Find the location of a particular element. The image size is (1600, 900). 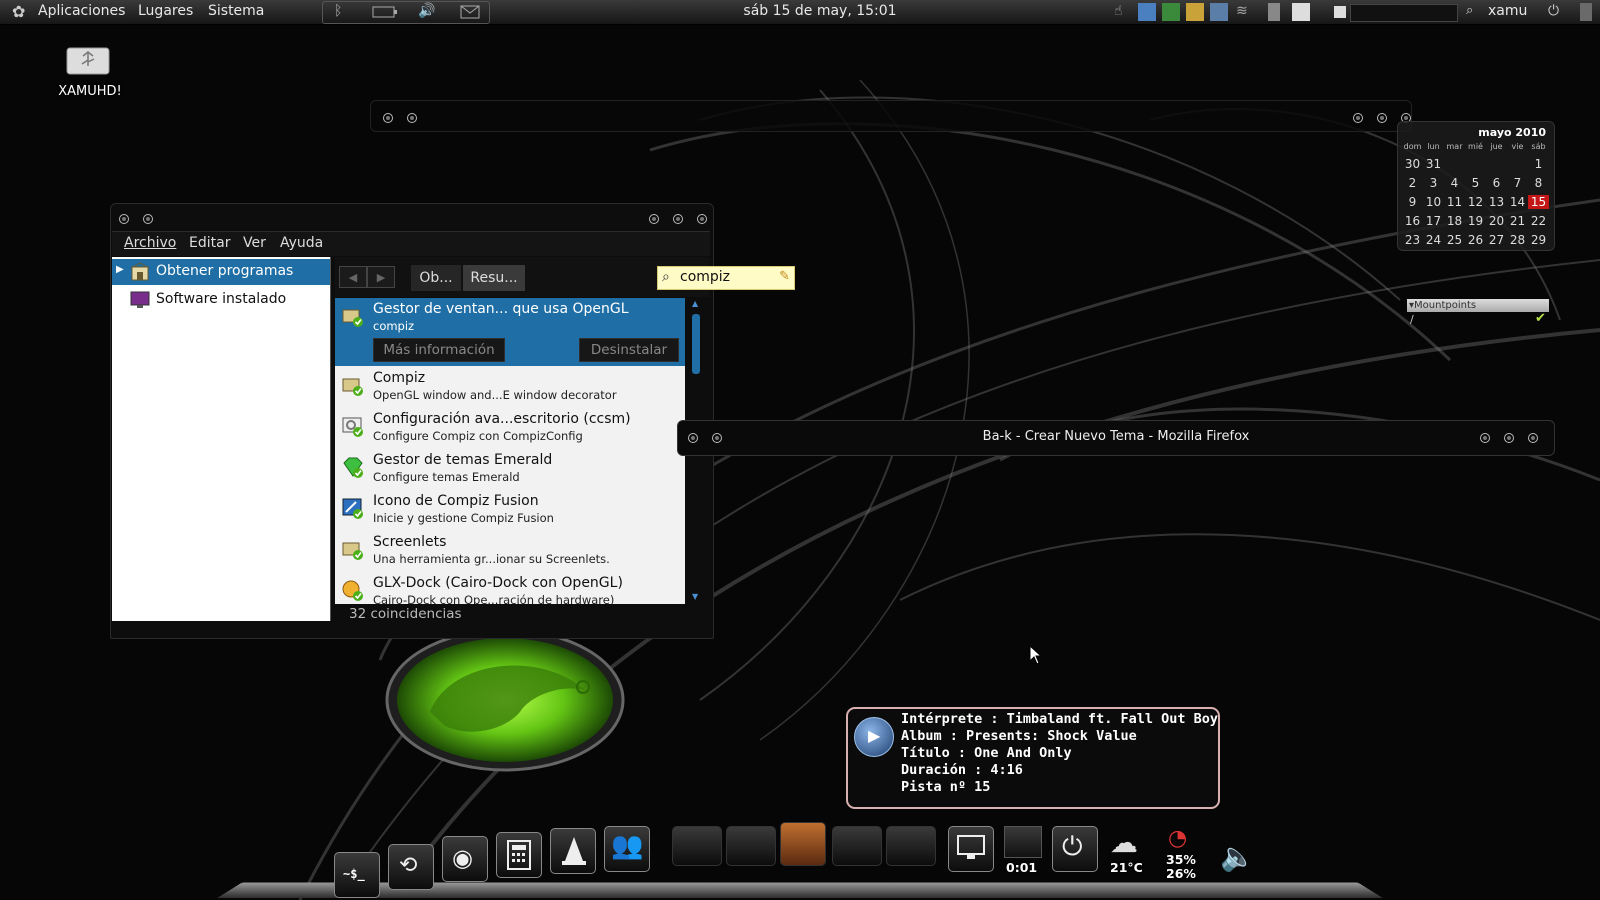

menu-lugares: Lugares is located at coordinates (165, 11).